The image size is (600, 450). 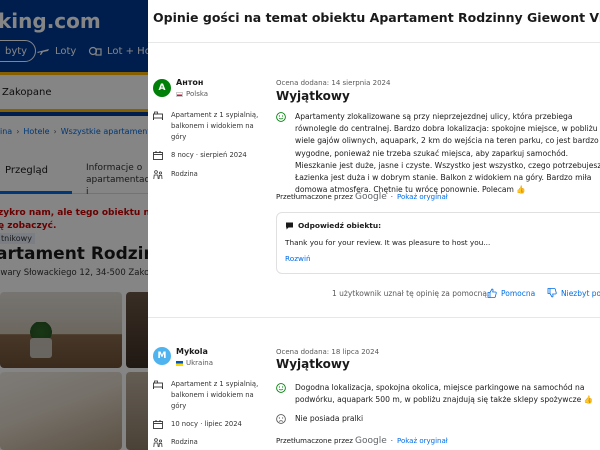 What do you see at coordinates (209, 155) in the screenshot?
I see `stay-label: 8 nocy · sierpień 2024` at bounding box center [209, 155].